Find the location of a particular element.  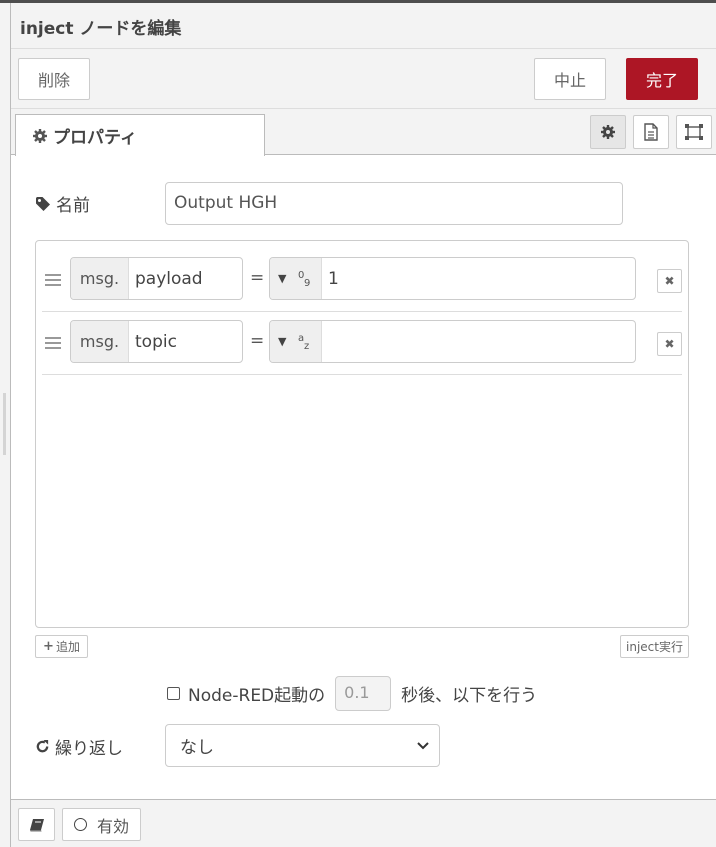

tab-bar: プロパティ is located at coordinates (363, 132).